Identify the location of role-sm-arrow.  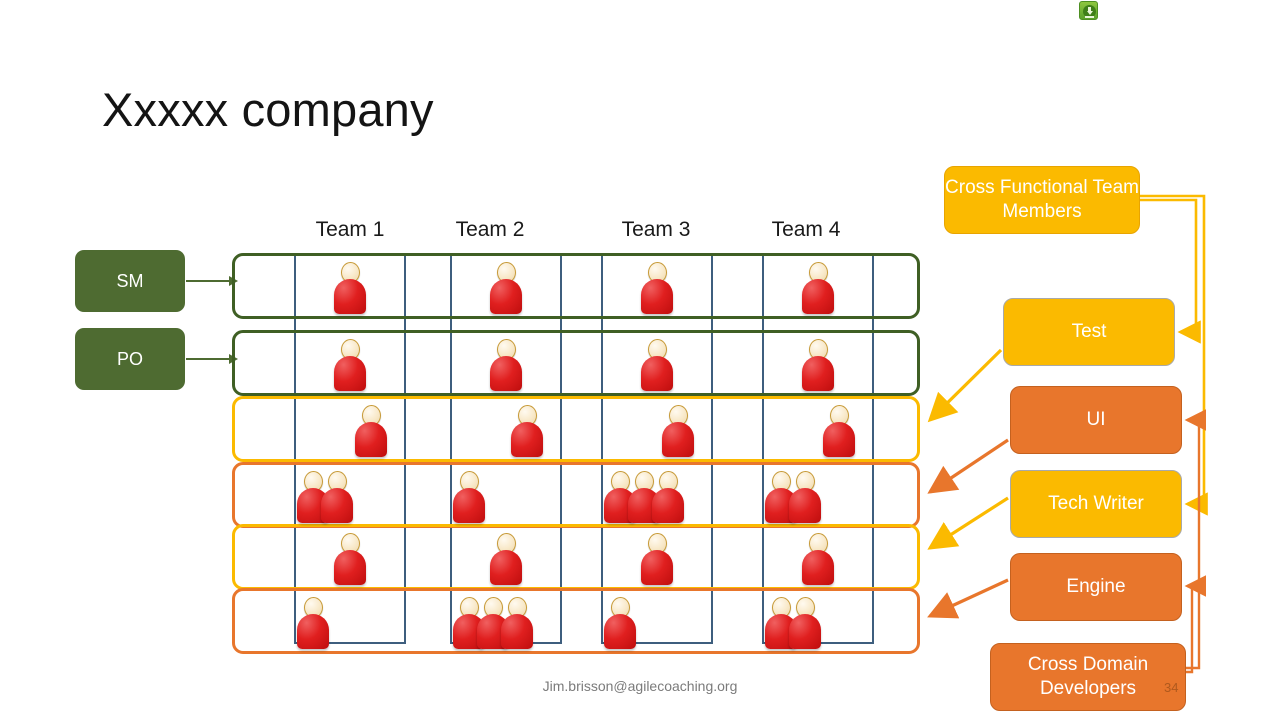
(212, 281).